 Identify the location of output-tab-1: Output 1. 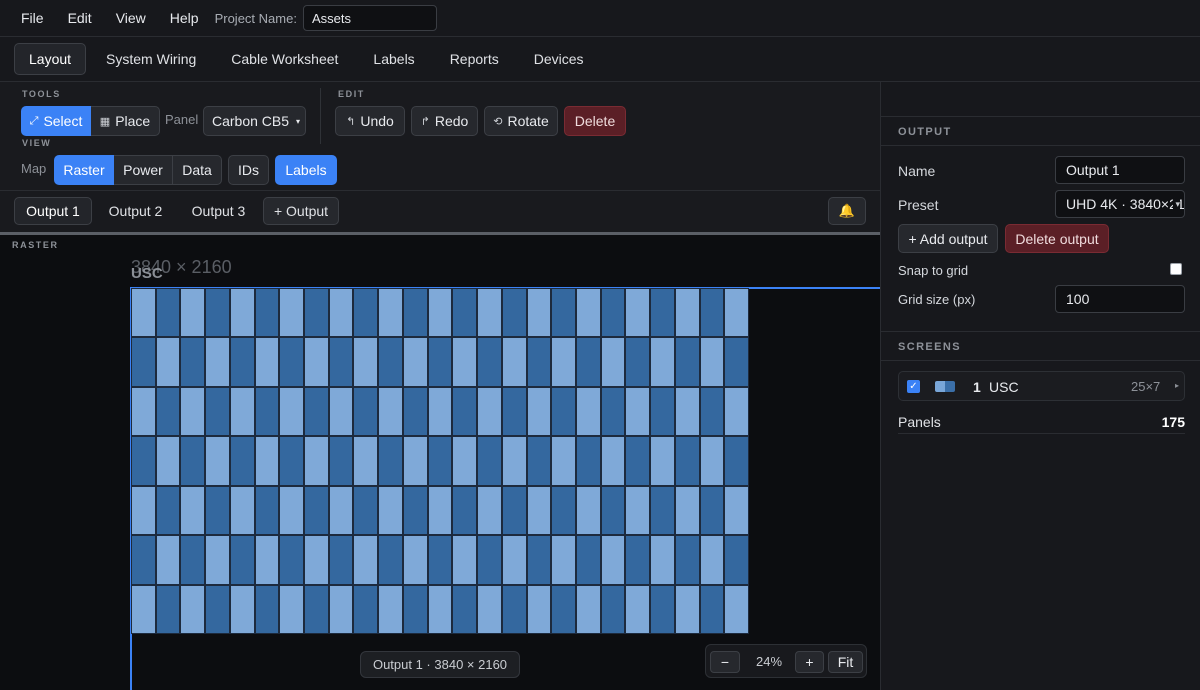
(53, 211).